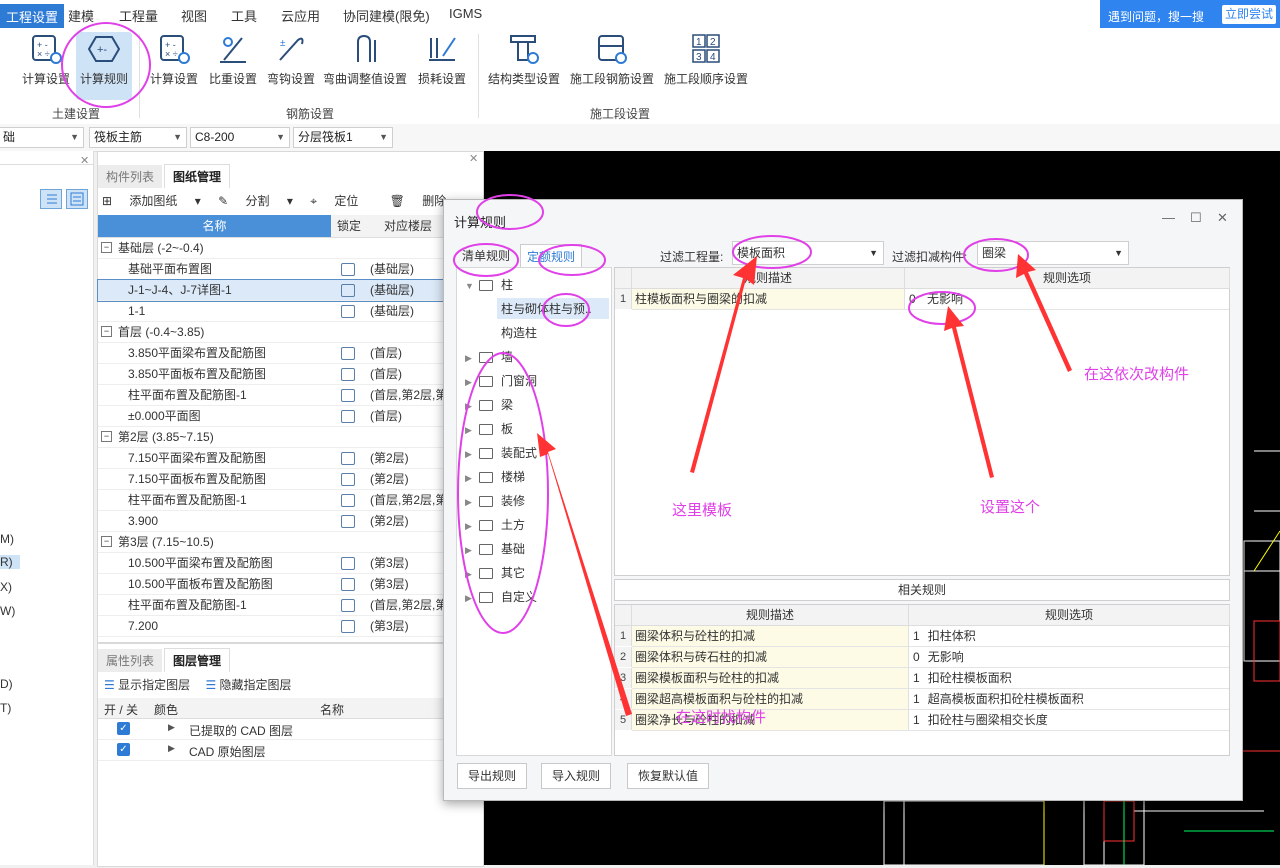 This screenshot has height=868, width=1280. What do you see at coordinates (42, 137) in the screenshot?
I see `component-type-select: 础 ▼` at bounding box center [42, 137].